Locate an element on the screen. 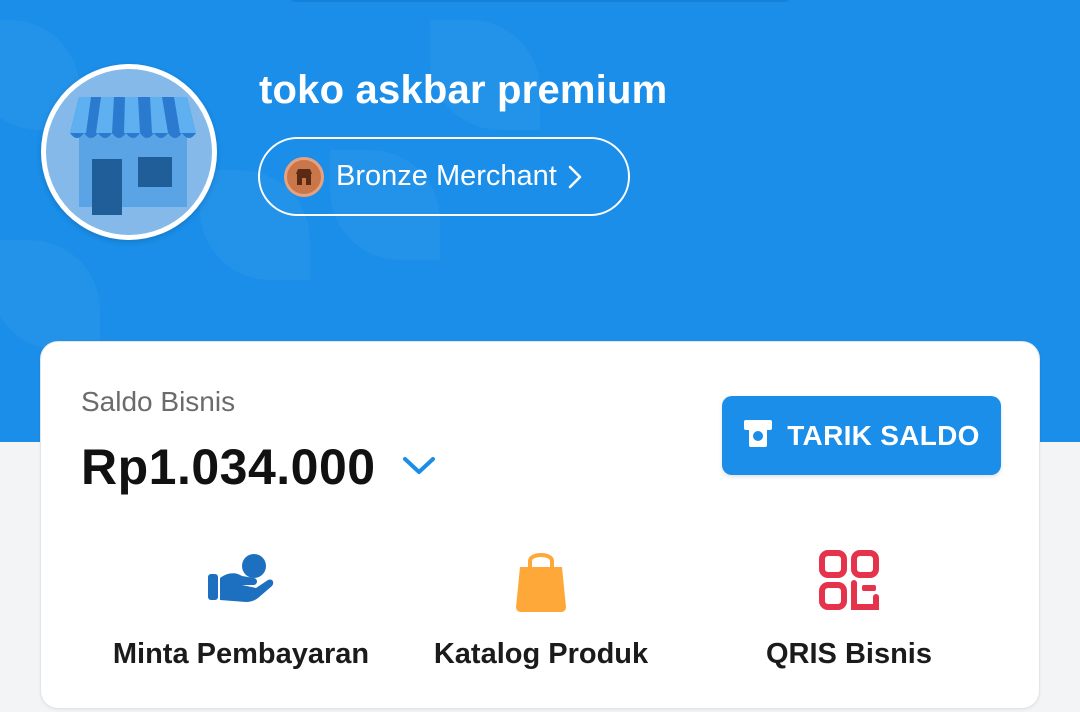 The height and width of the screenshot is (712, 1080). background-pattern is located at coordinates (50, 295).